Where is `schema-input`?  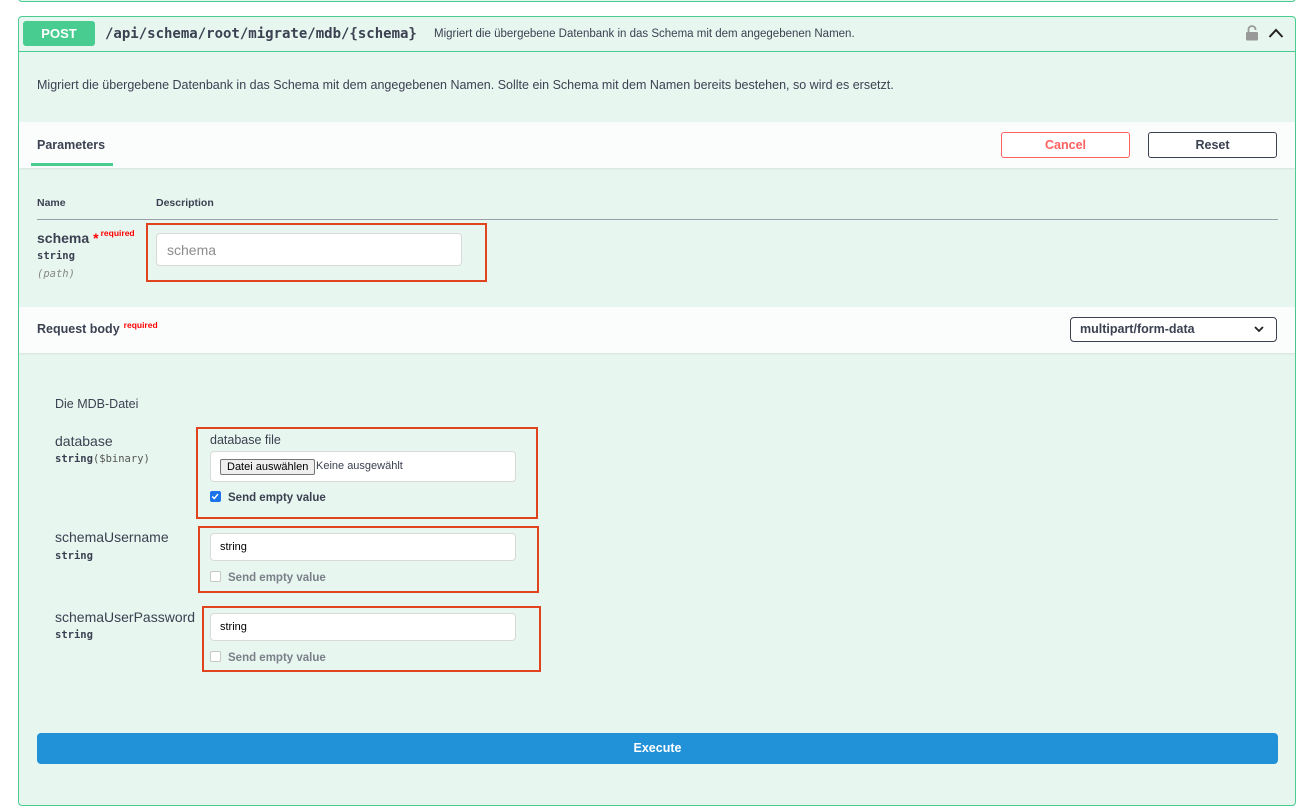 schema-input is located at coordinates (309, 249).